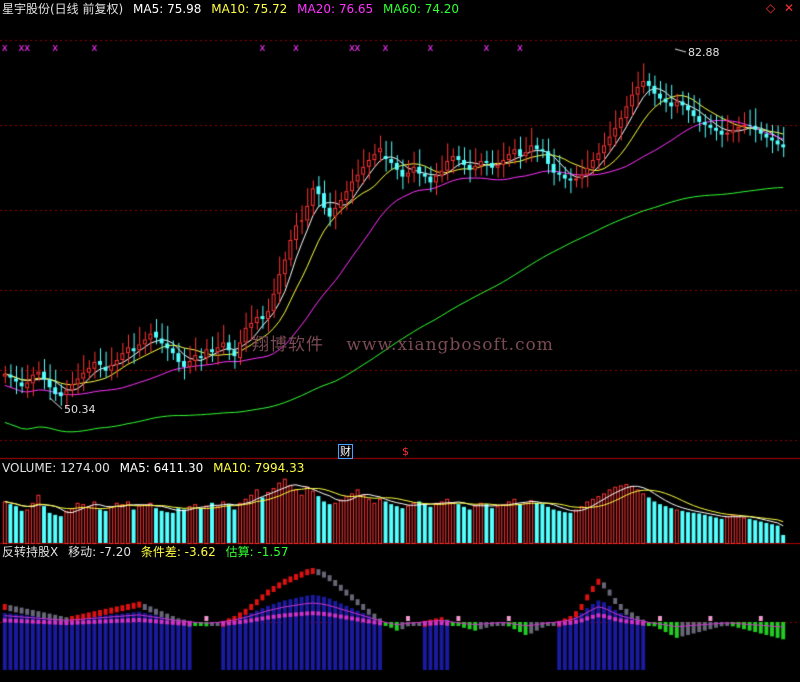 The height and width of the screenshot is (682, 800). What do you see at coordinates (704, 52) in the screenshot?
I see `high-price-label: 82.88` at bounding box center [704, 52].